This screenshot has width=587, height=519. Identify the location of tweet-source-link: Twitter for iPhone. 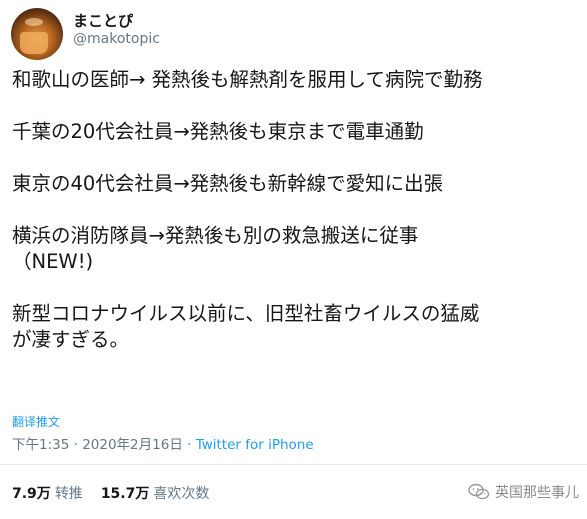
(255, 445).